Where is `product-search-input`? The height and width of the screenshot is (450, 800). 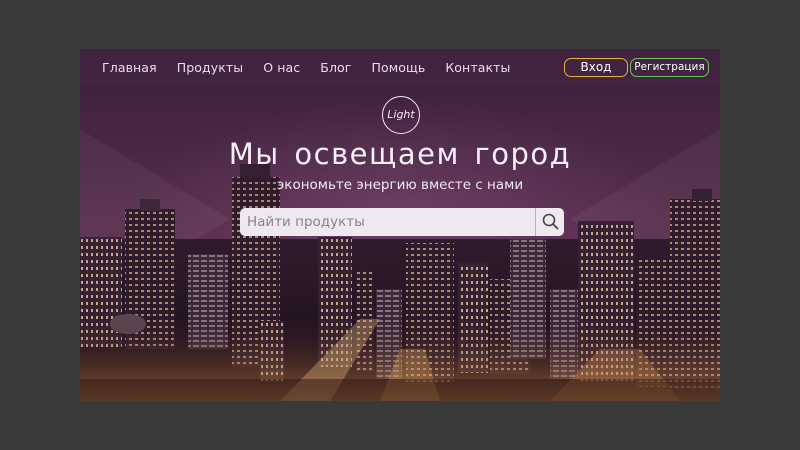
product-search-input is located at coordinates (385, 222).